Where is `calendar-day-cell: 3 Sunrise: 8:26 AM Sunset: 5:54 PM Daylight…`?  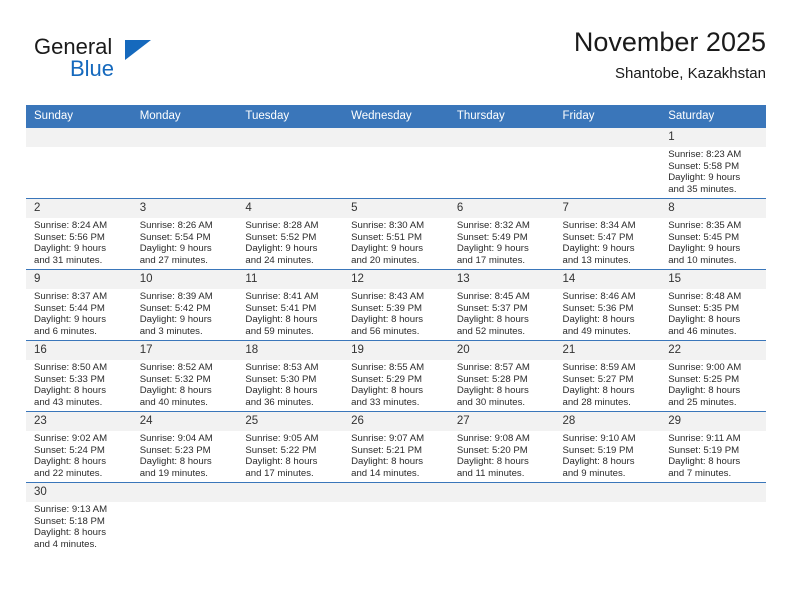
calendar-day-cell: 3 Sunrise: 8:26 AM Sunset: 5:54 PM Daylight… is located at coordinates (184, 234).